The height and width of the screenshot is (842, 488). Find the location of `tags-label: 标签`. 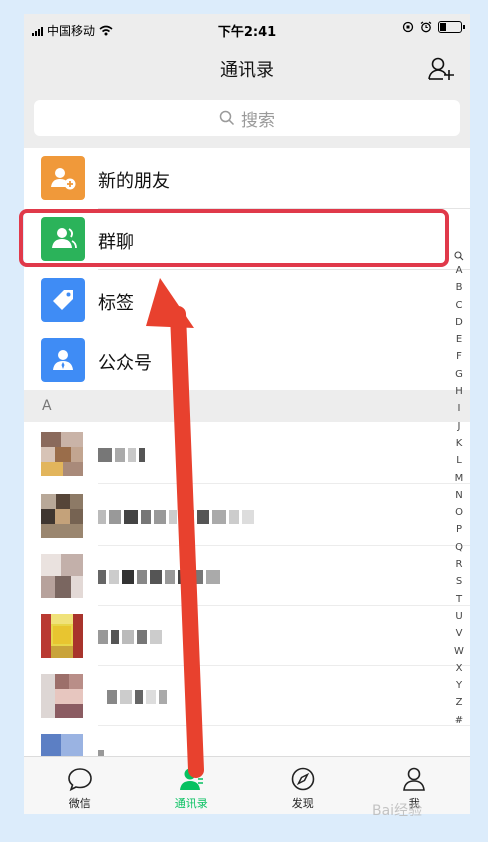

tags-label: 标签 is located at coordinates (116, 303).